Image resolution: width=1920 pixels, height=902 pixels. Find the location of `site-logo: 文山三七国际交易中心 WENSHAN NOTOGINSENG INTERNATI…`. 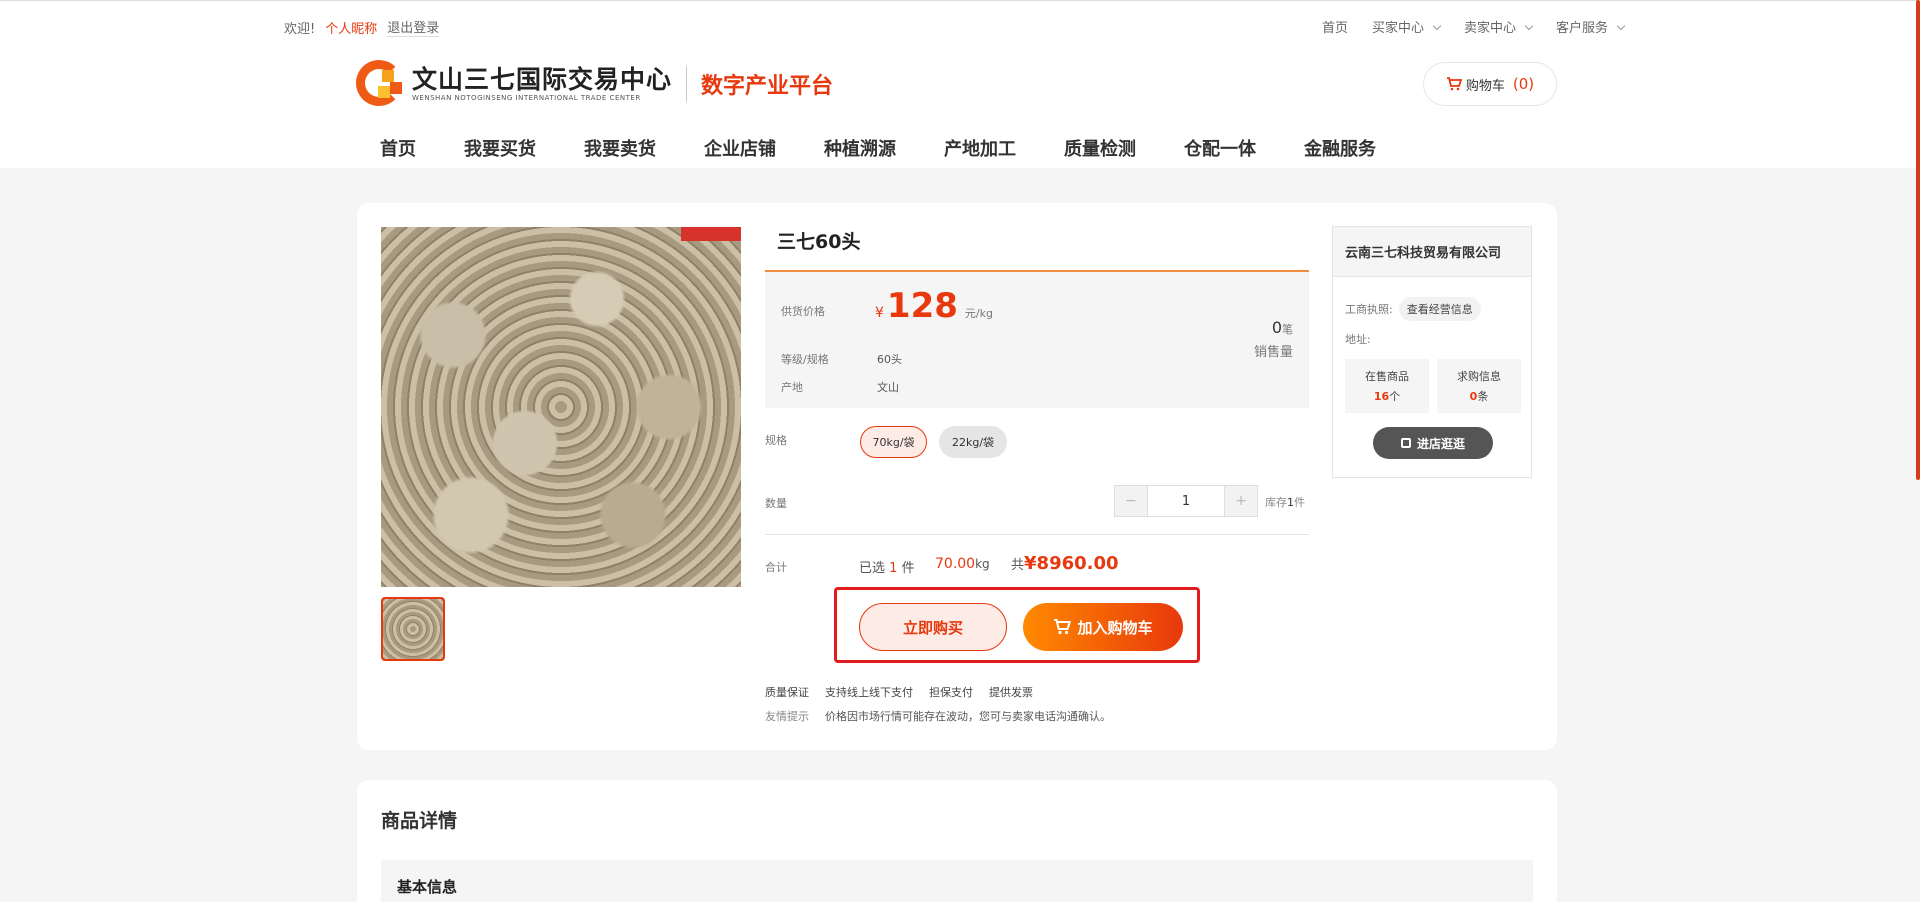

site-logo: 文山三七国际交易中心 WENSHAN NOTOGINSENG INTERNATI… is located at coordinates (594, 84).